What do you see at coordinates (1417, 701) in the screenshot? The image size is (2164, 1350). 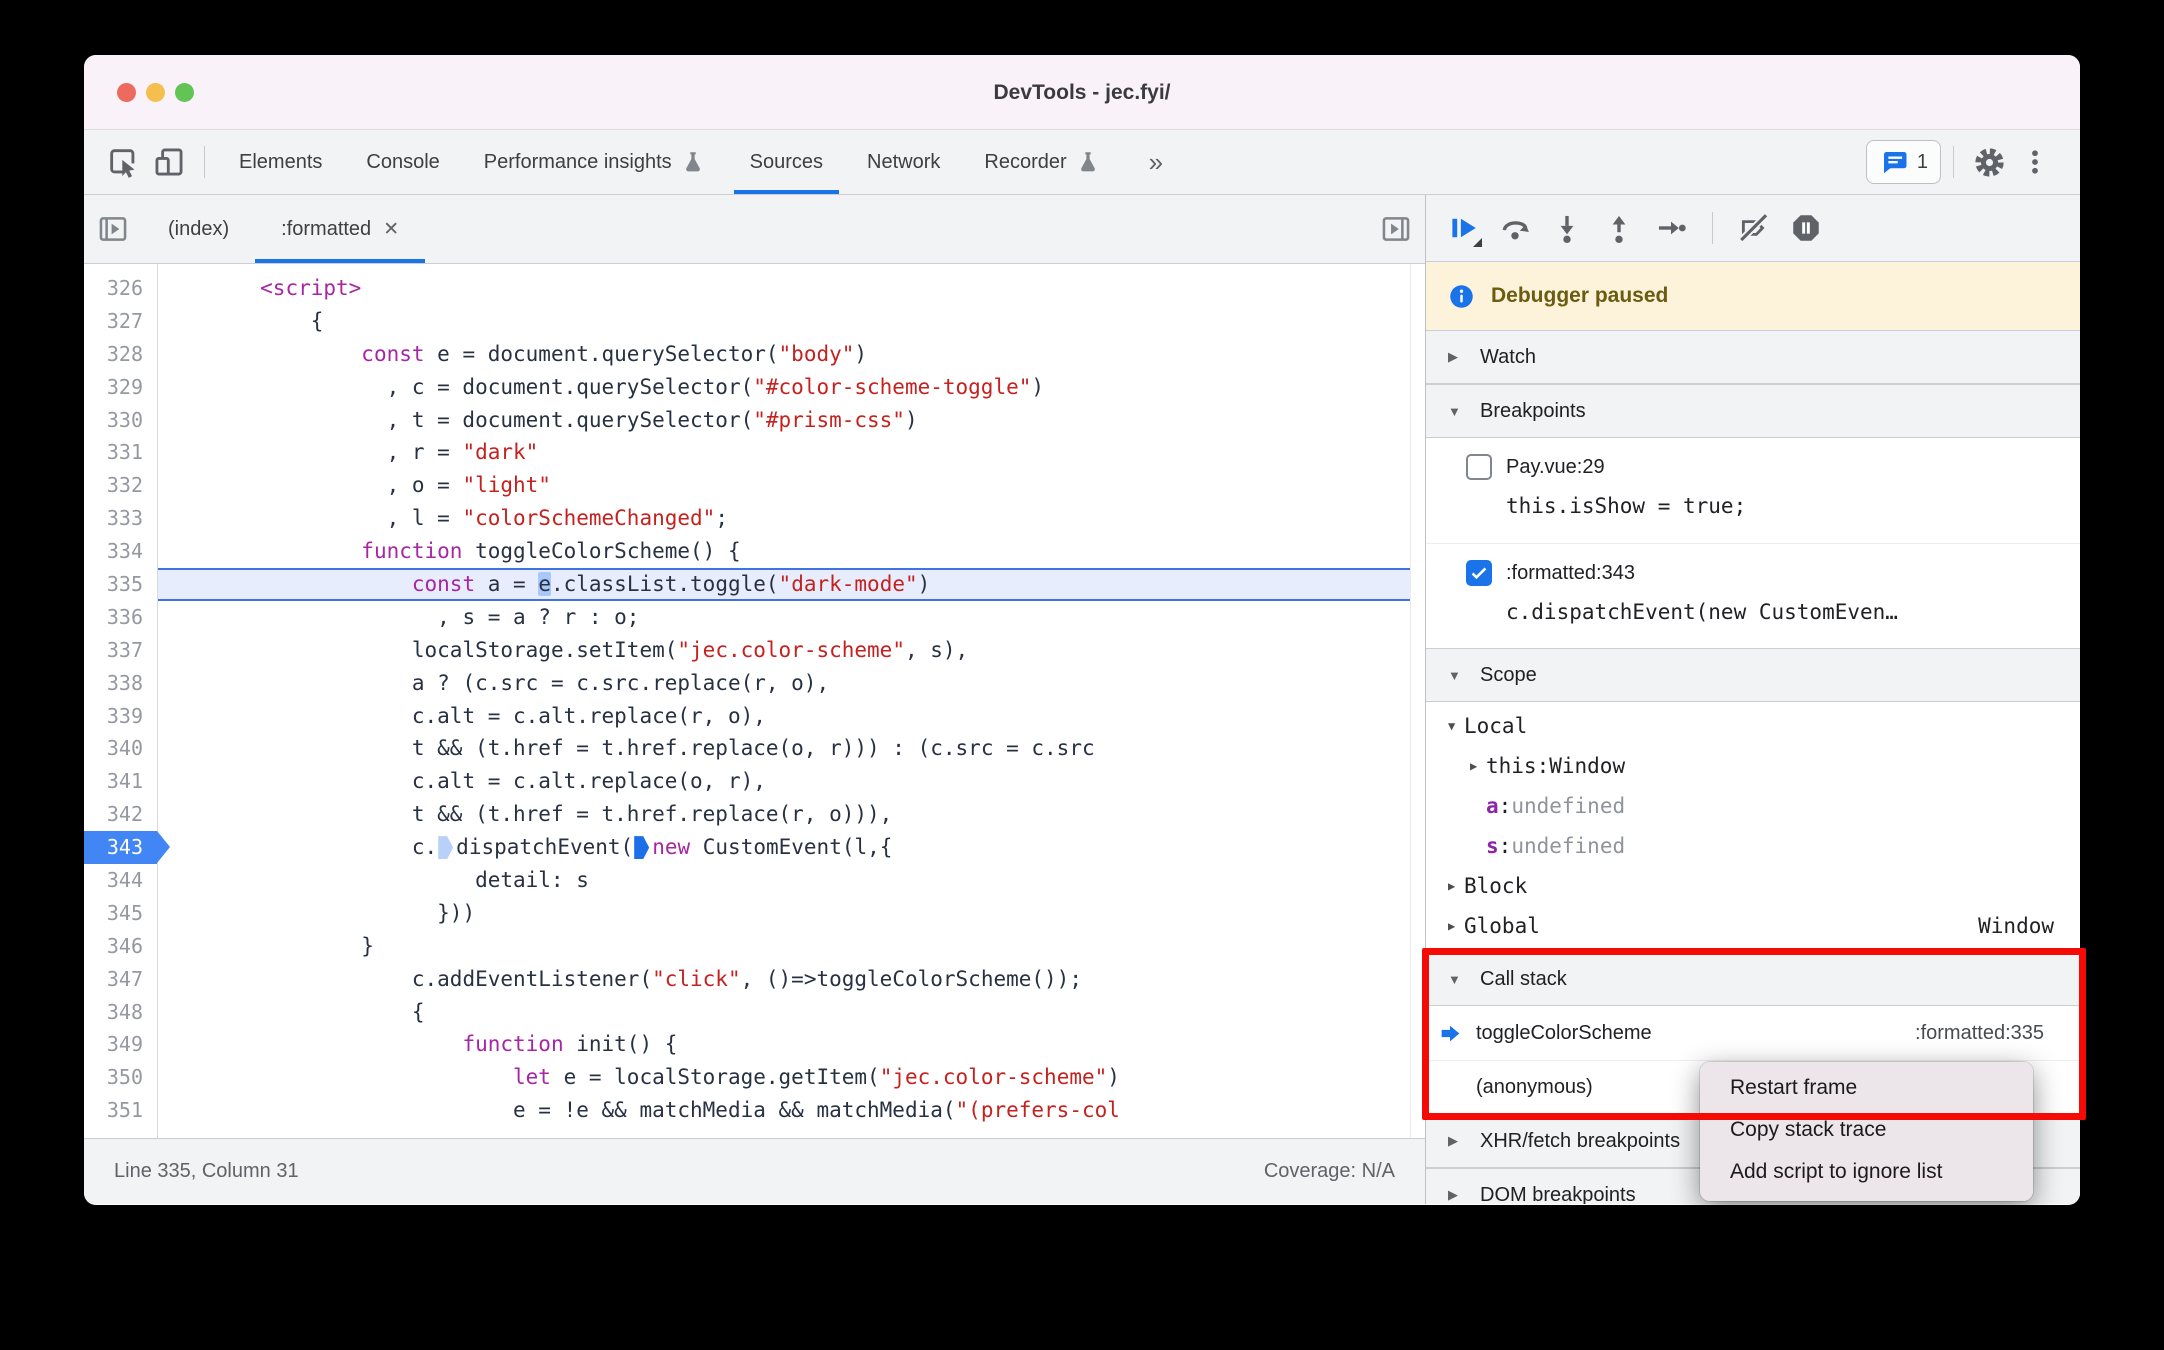 I see `editor-scrollbar` at bounding box center [1417, 701].